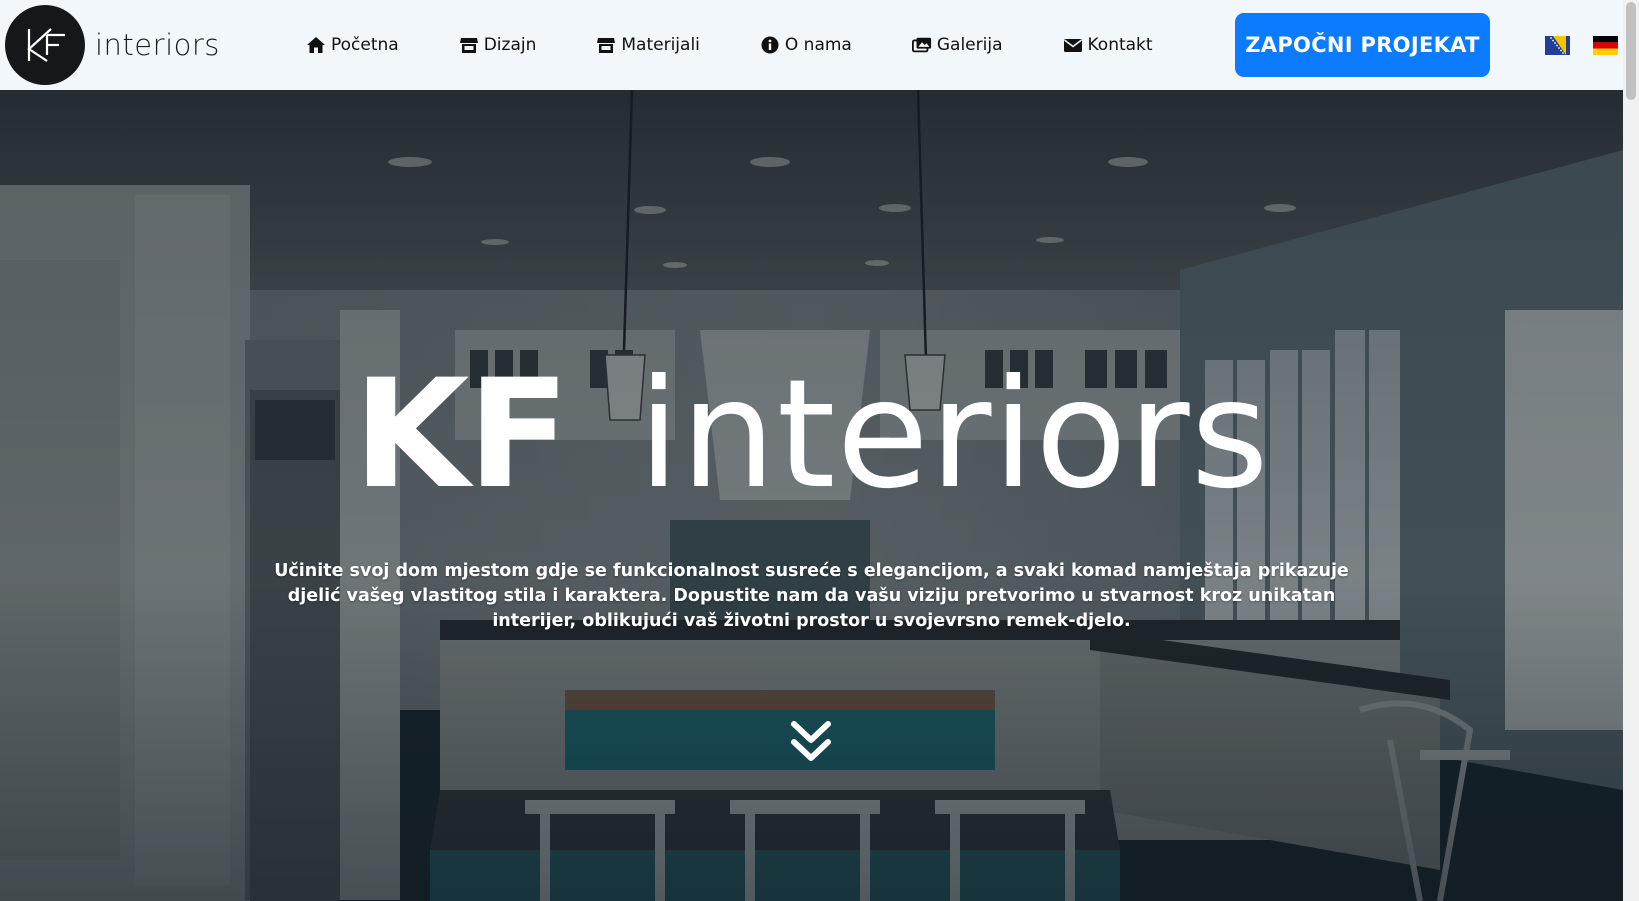 This screenshot has width=1639, height=901. Describe the element at coordinates (510, 45) in the screenshot. I see `nav-label: Dizajn` at that location.